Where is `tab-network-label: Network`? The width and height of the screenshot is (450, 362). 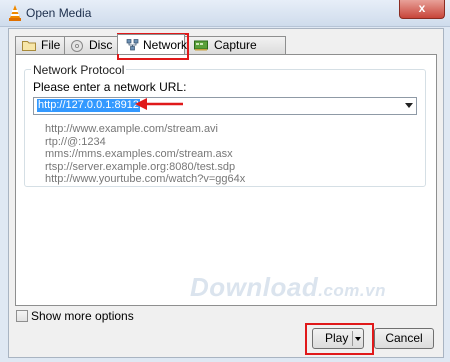 tab-network-label: Network is located at coordinates (165, 45).